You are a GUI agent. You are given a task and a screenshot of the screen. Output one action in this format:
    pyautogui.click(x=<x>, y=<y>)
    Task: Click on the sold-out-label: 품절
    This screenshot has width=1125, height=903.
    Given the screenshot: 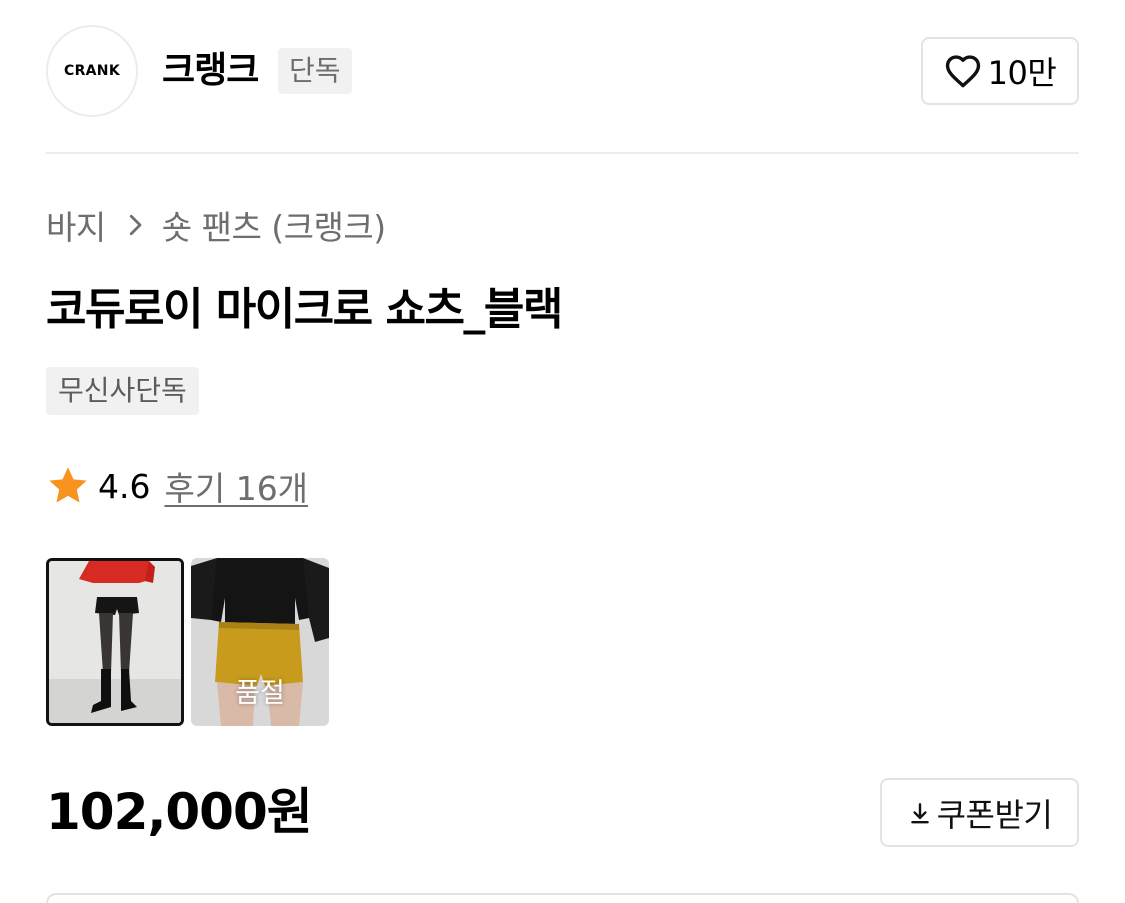 What is the action you would take?
    pyautogui.click(x=260, y=693)
    